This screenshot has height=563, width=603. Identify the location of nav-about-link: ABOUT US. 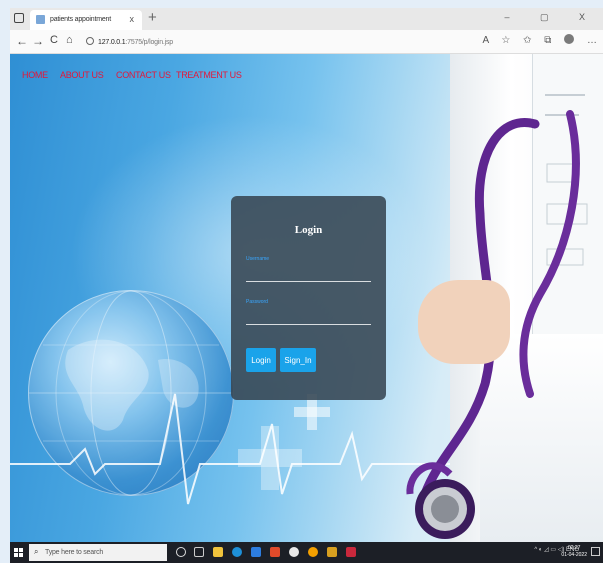
(82, 75).